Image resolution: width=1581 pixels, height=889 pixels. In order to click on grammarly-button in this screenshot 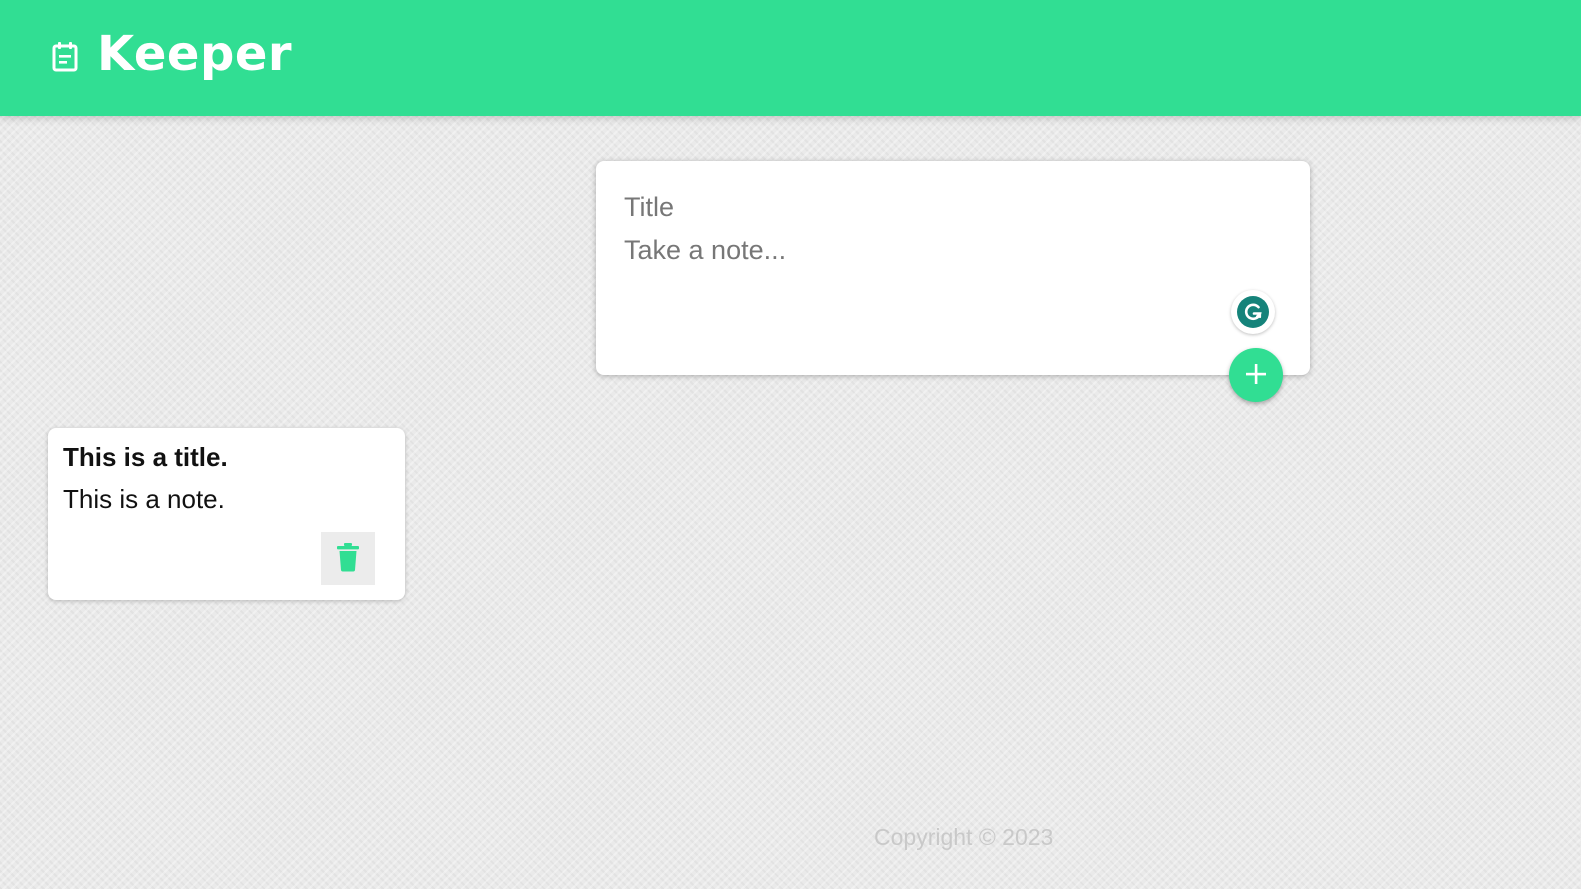, I will do `click(1253, 312)`.